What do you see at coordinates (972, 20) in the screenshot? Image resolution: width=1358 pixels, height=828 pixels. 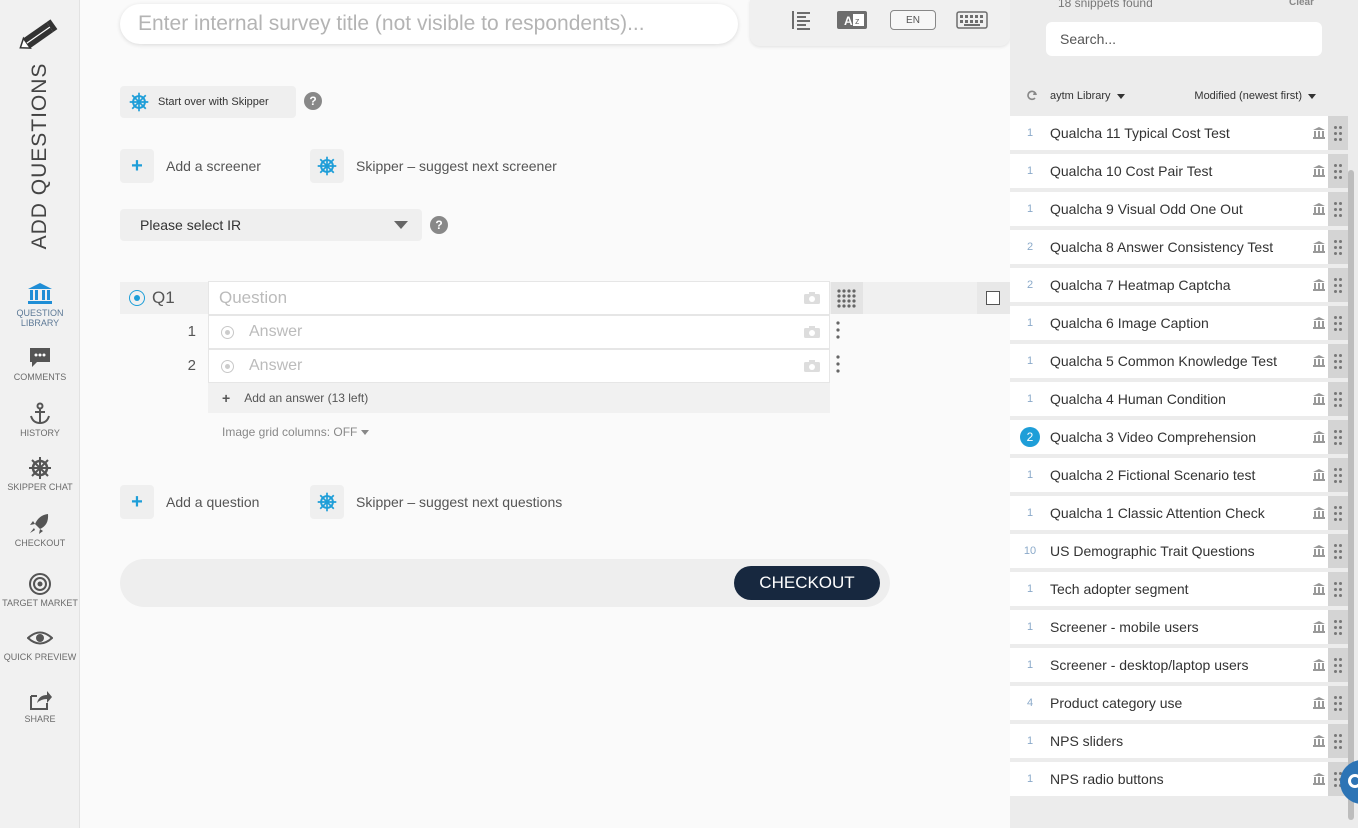 I see `keyboard-button` at bounding box center [972, 20].